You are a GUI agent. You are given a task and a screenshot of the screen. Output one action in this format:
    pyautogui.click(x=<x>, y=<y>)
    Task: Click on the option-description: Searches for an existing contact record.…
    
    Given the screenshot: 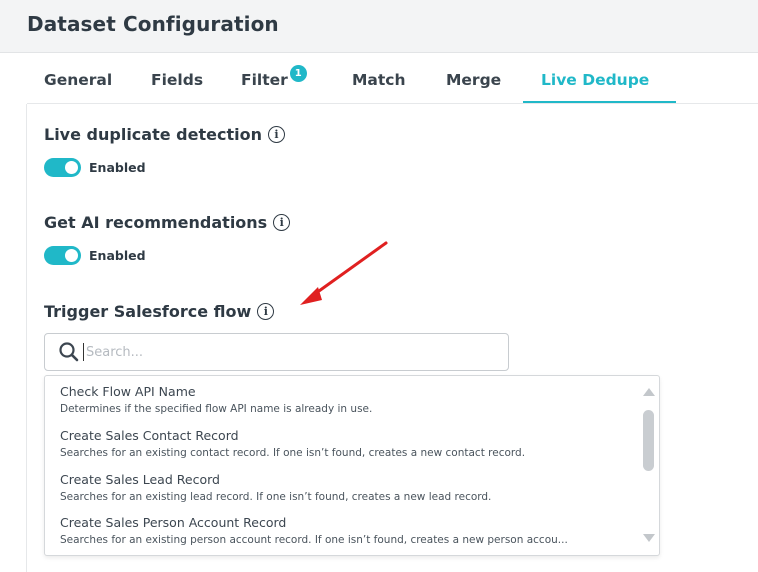 What is the action you would take?
    pyautogui.click(x=293, y=453)
    